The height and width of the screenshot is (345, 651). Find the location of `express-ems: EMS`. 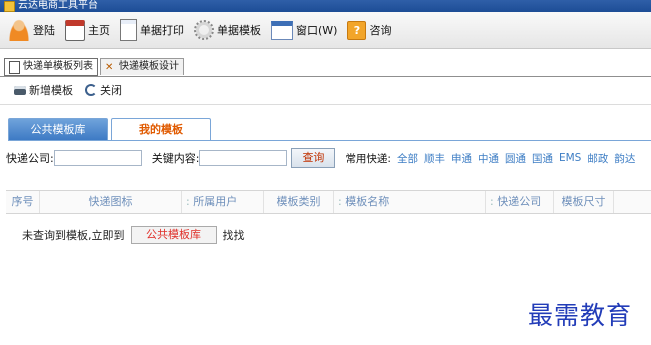

express-ems: EMS is located at coordinates (570, 158).